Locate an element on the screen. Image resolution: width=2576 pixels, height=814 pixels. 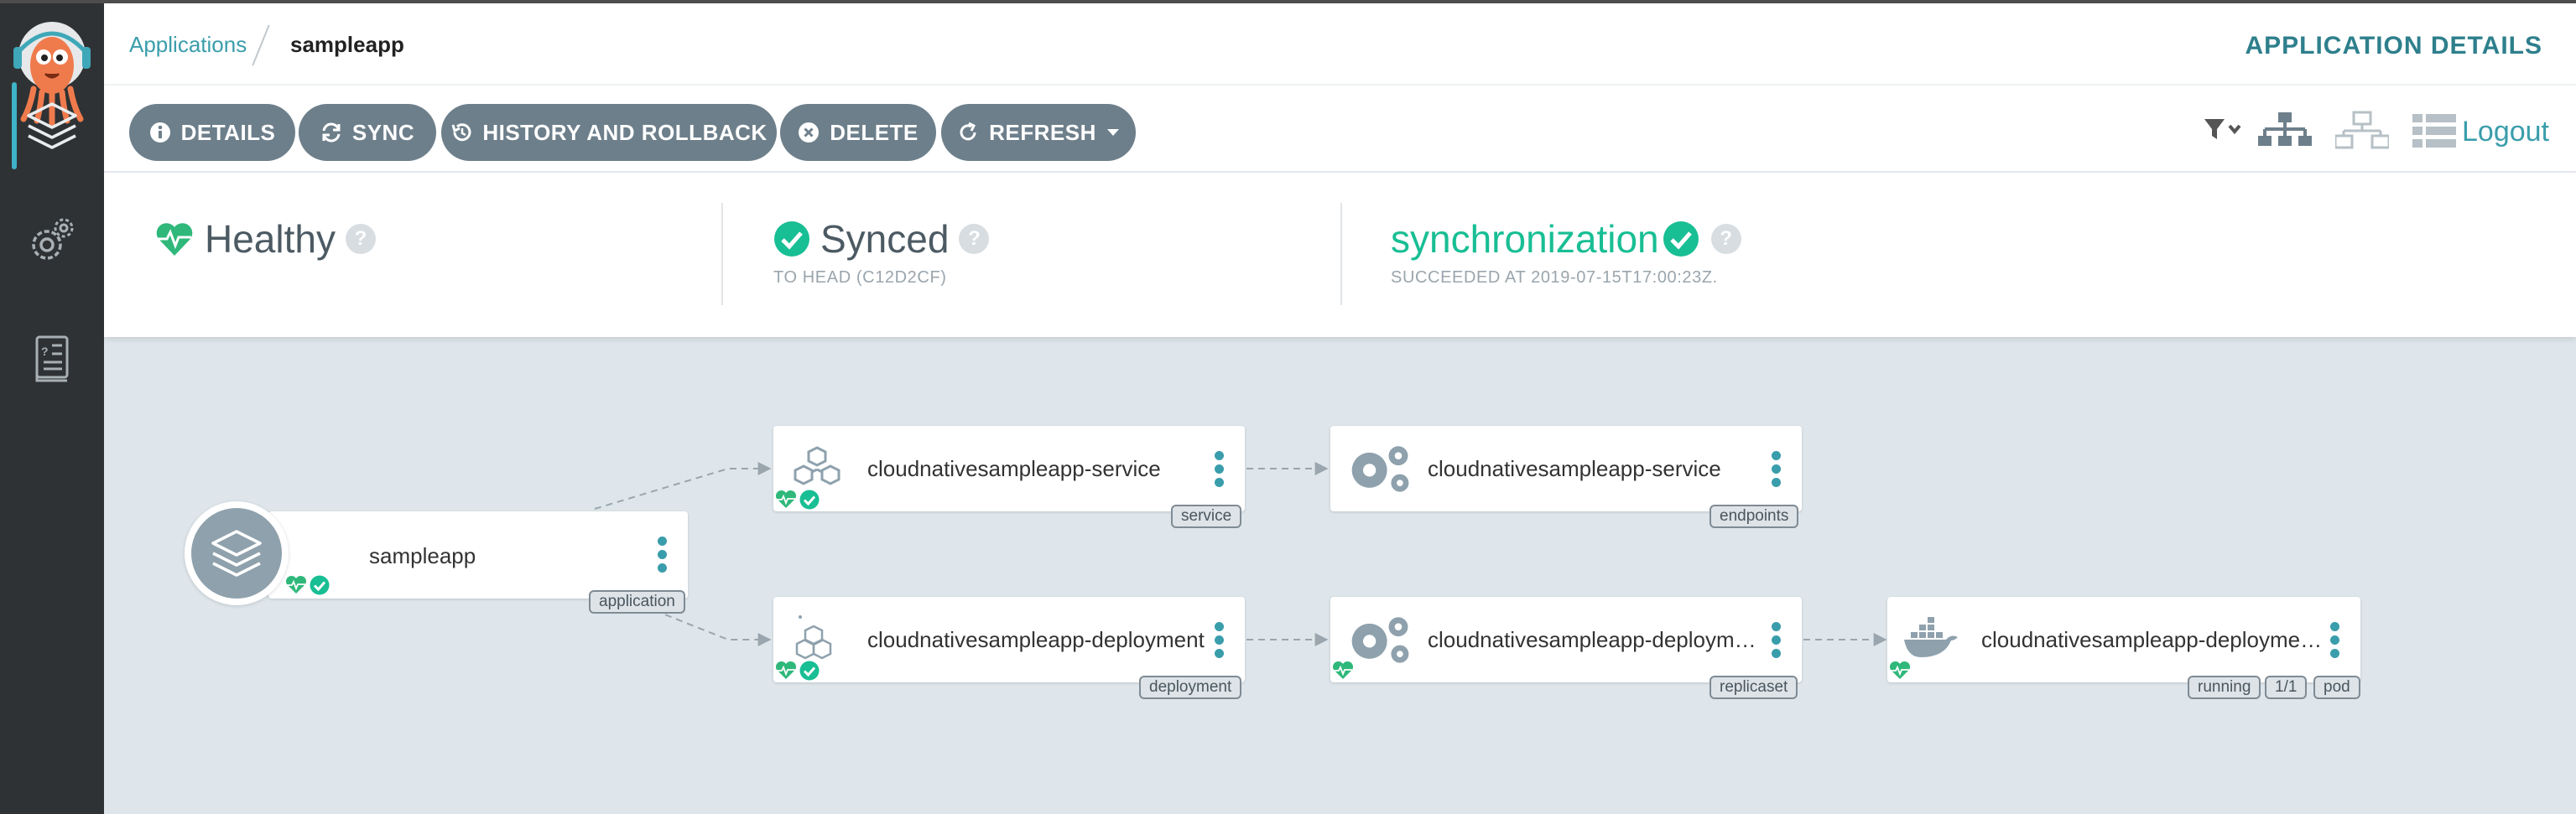
caret-down-icon is located at coordinates (1112, 133).